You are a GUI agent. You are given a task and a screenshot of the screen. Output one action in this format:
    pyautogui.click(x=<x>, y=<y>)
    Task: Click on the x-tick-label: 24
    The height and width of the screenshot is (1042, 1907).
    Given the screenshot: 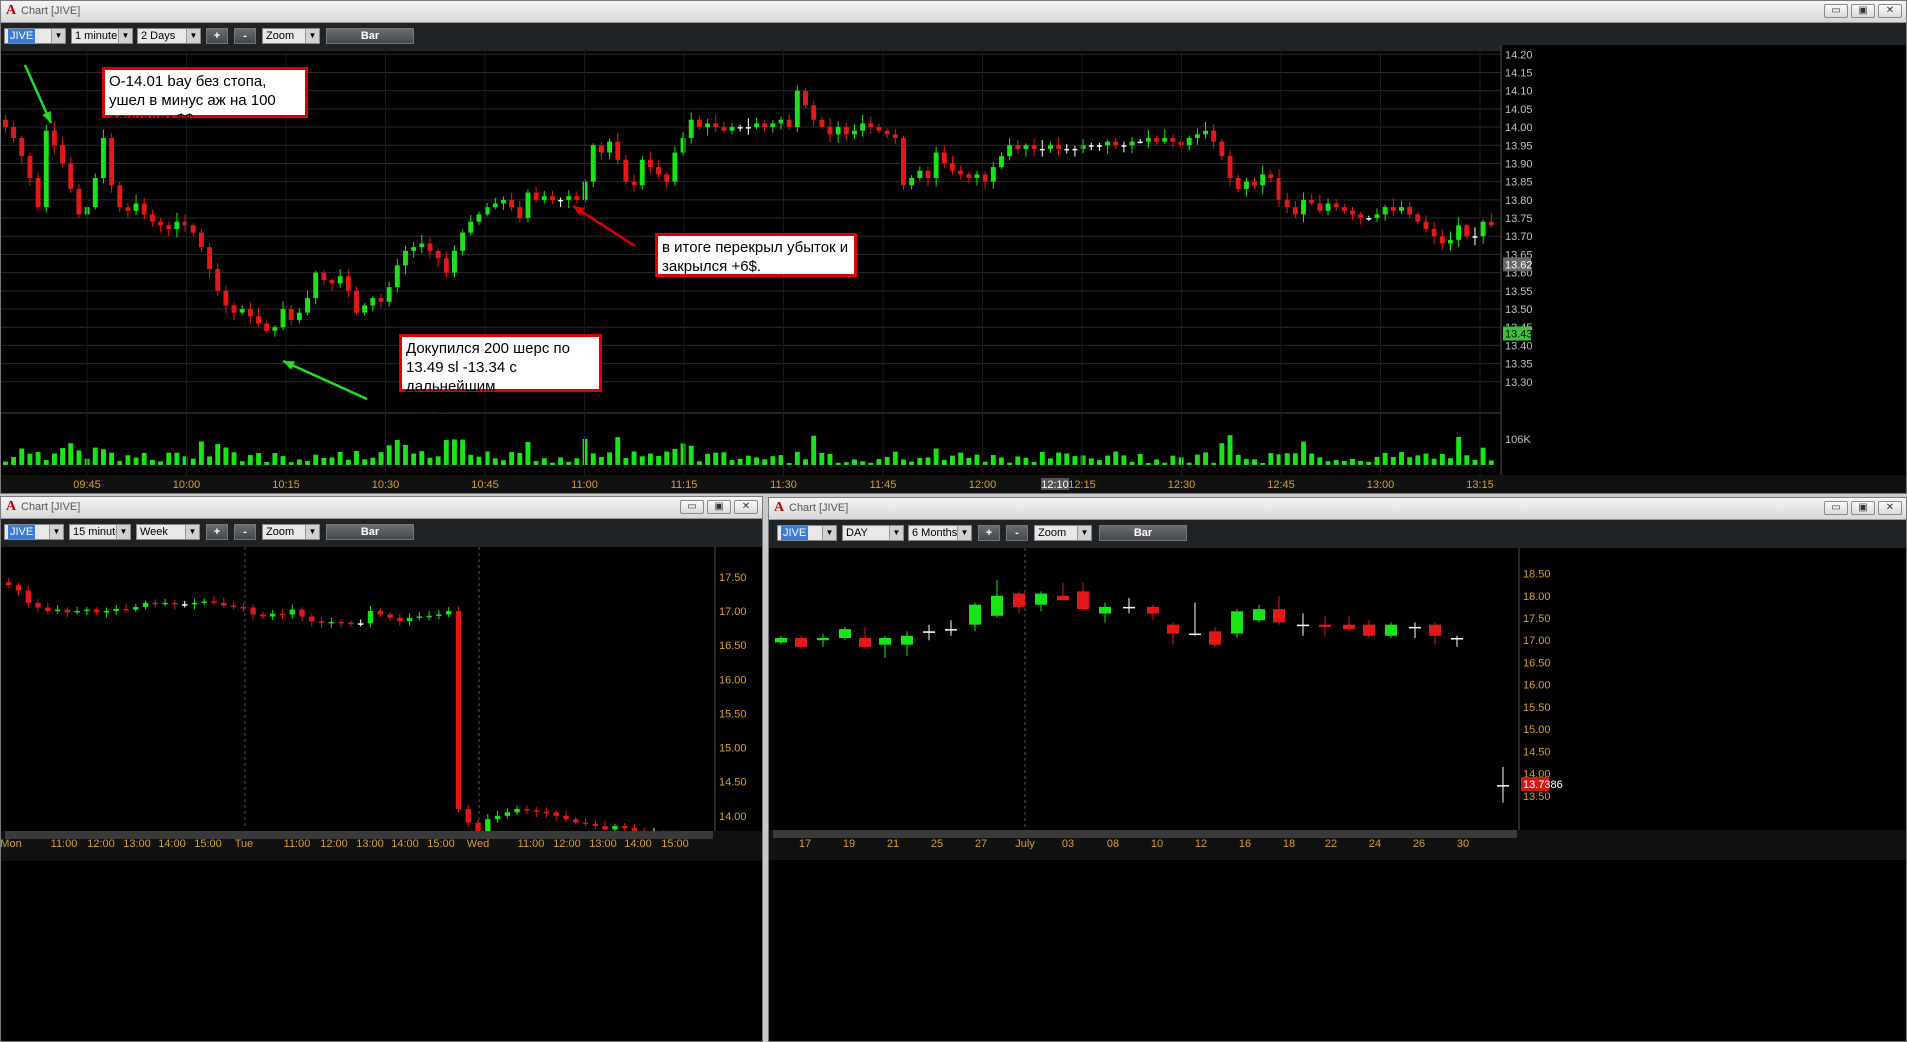 What is the action you would take?
    pyautogui.click(x=1375, y=844)
    